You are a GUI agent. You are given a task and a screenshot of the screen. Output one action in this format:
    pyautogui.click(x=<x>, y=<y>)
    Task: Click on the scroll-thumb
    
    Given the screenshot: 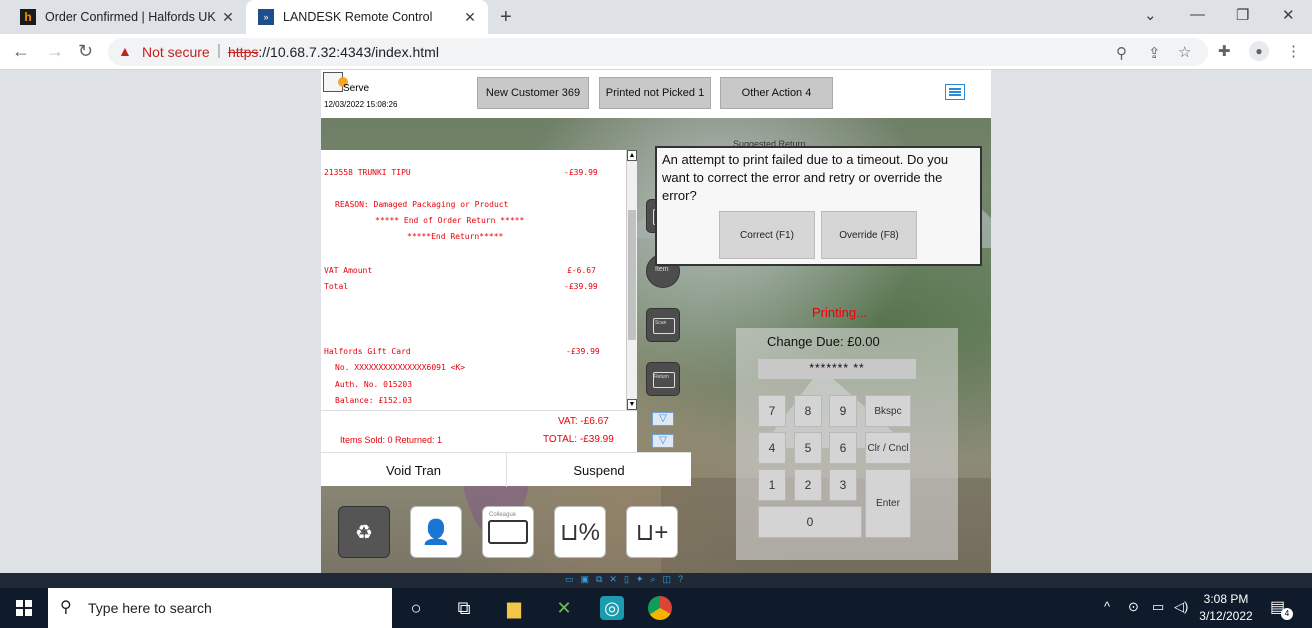 What is the action you would take?
    pyautogui.click(x=632, y=275)
    